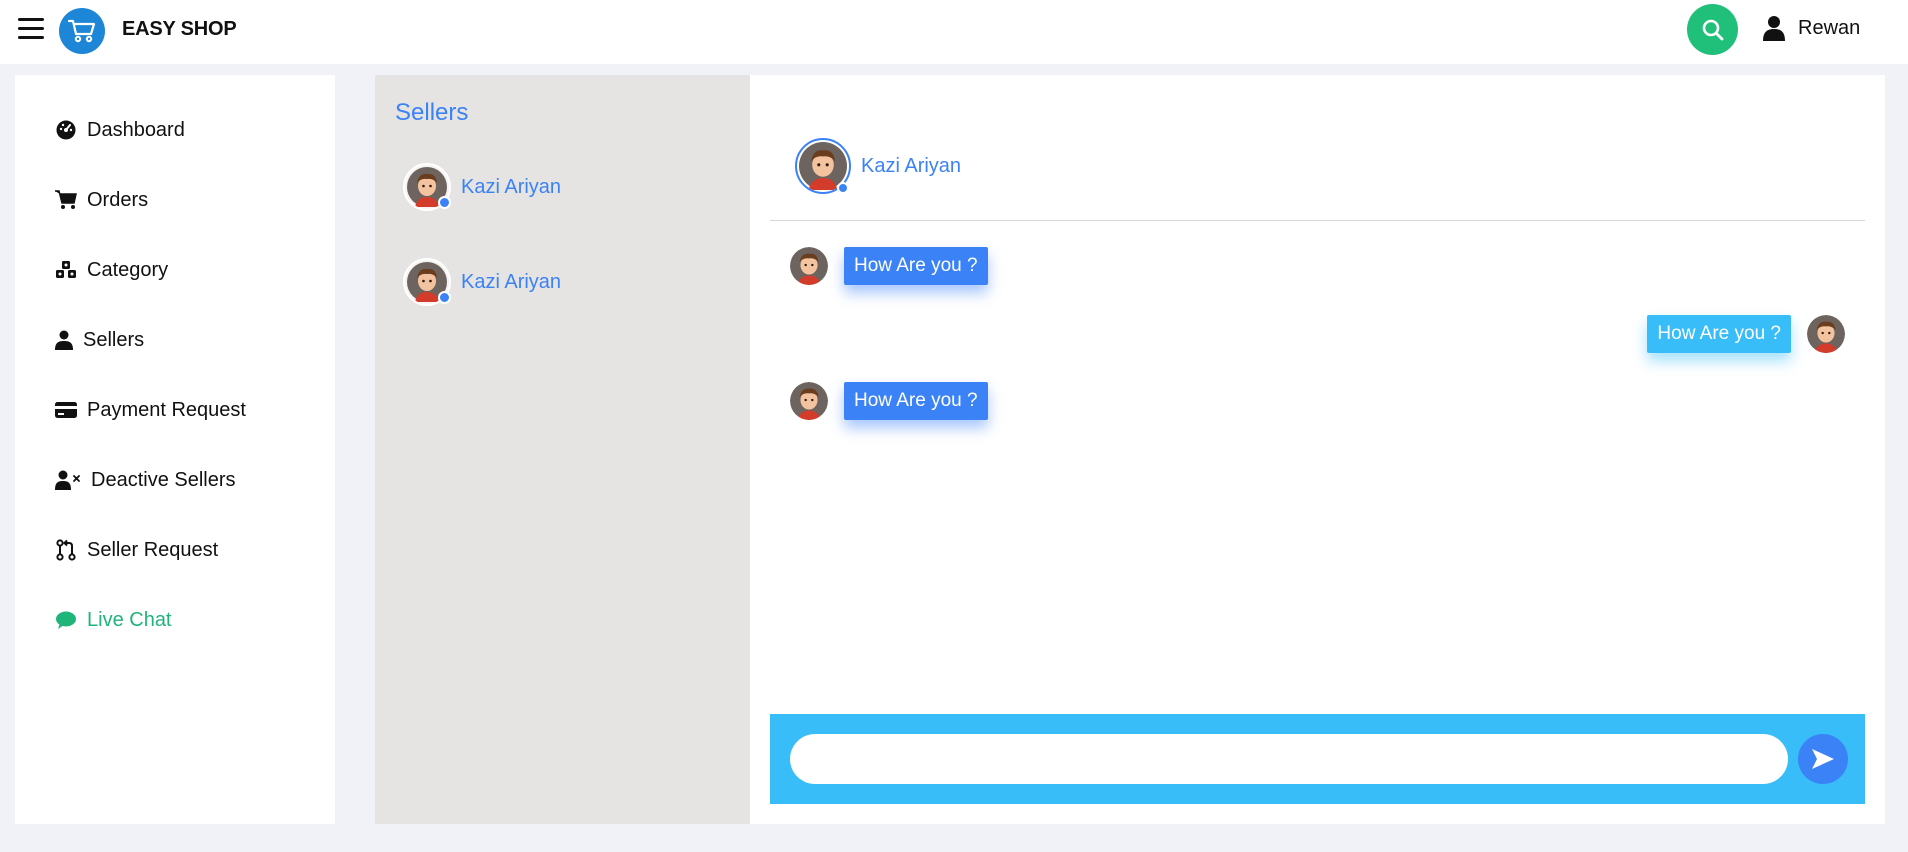 The height and width of the screenshot is (852, 1908). I want to click on sidebar-item-category: Category, so click(111, 270).